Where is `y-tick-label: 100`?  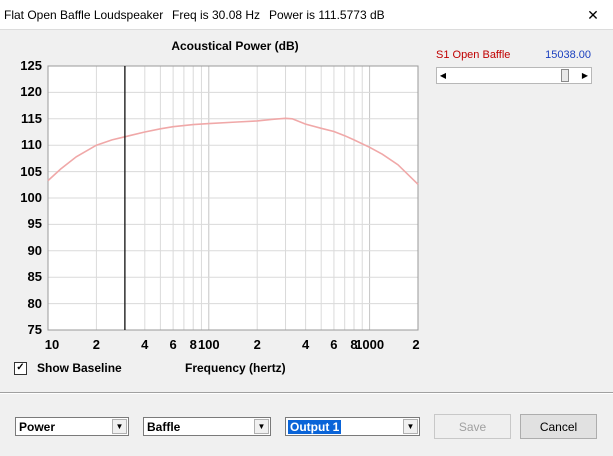 y-tick-label: 100 is located at coordinates (31, 197).